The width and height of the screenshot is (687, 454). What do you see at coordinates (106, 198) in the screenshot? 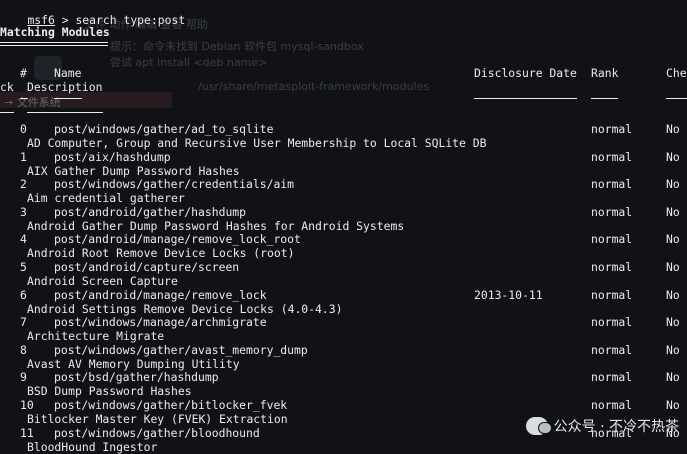
I see `module-description: Aim credential gatherer` at bounding box center [106, 198].